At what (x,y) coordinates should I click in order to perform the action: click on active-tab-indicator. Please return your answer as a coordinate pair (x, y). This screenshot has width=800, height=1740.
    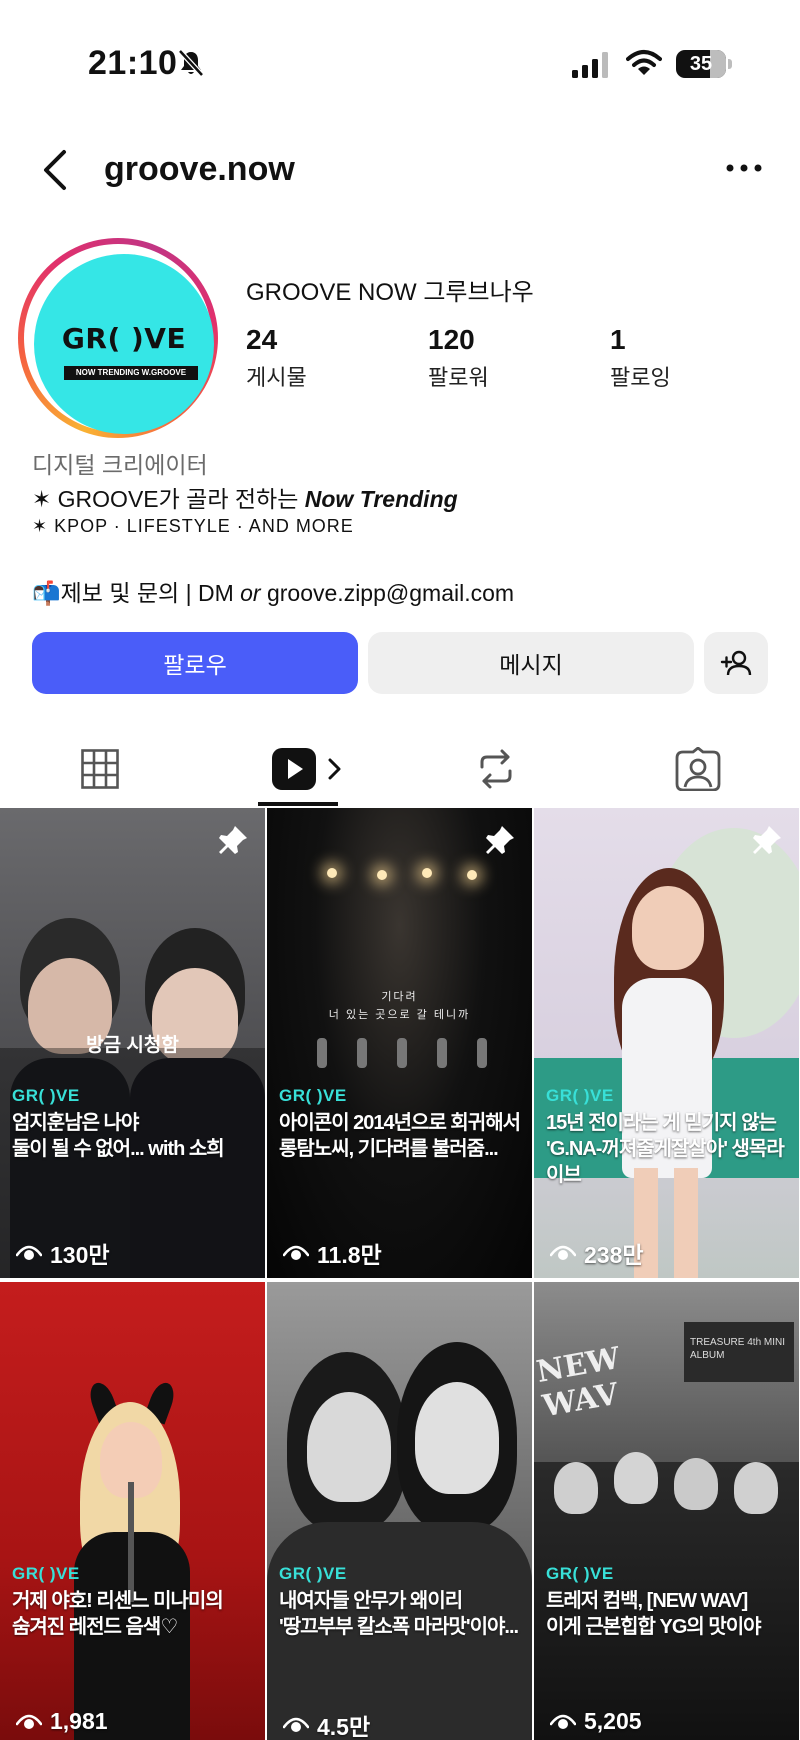
    Looking at the image, I should click on (298, 804).